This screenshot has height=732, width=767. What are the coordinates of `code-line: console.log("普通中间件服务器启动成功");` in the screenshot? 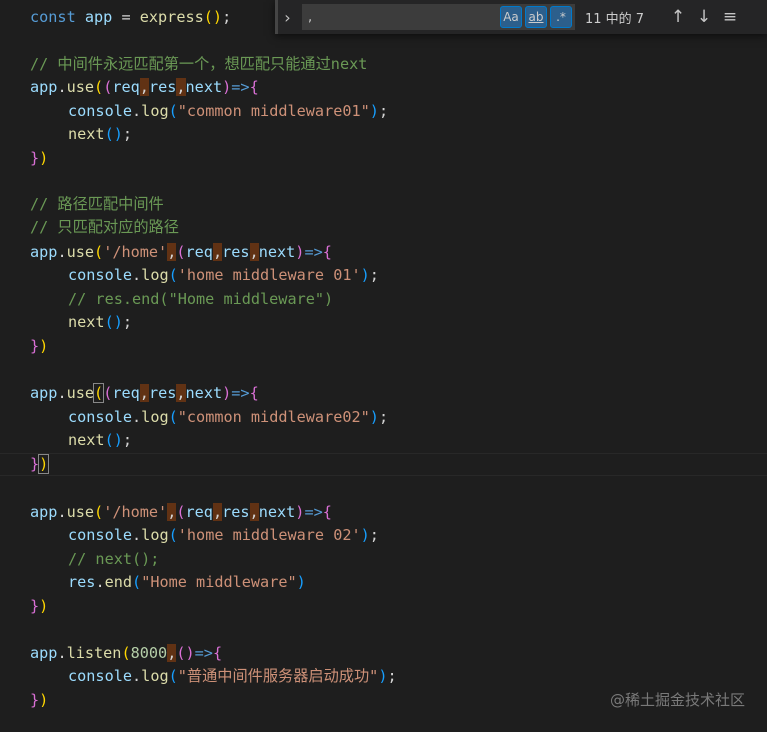 It's located at (213, 677).